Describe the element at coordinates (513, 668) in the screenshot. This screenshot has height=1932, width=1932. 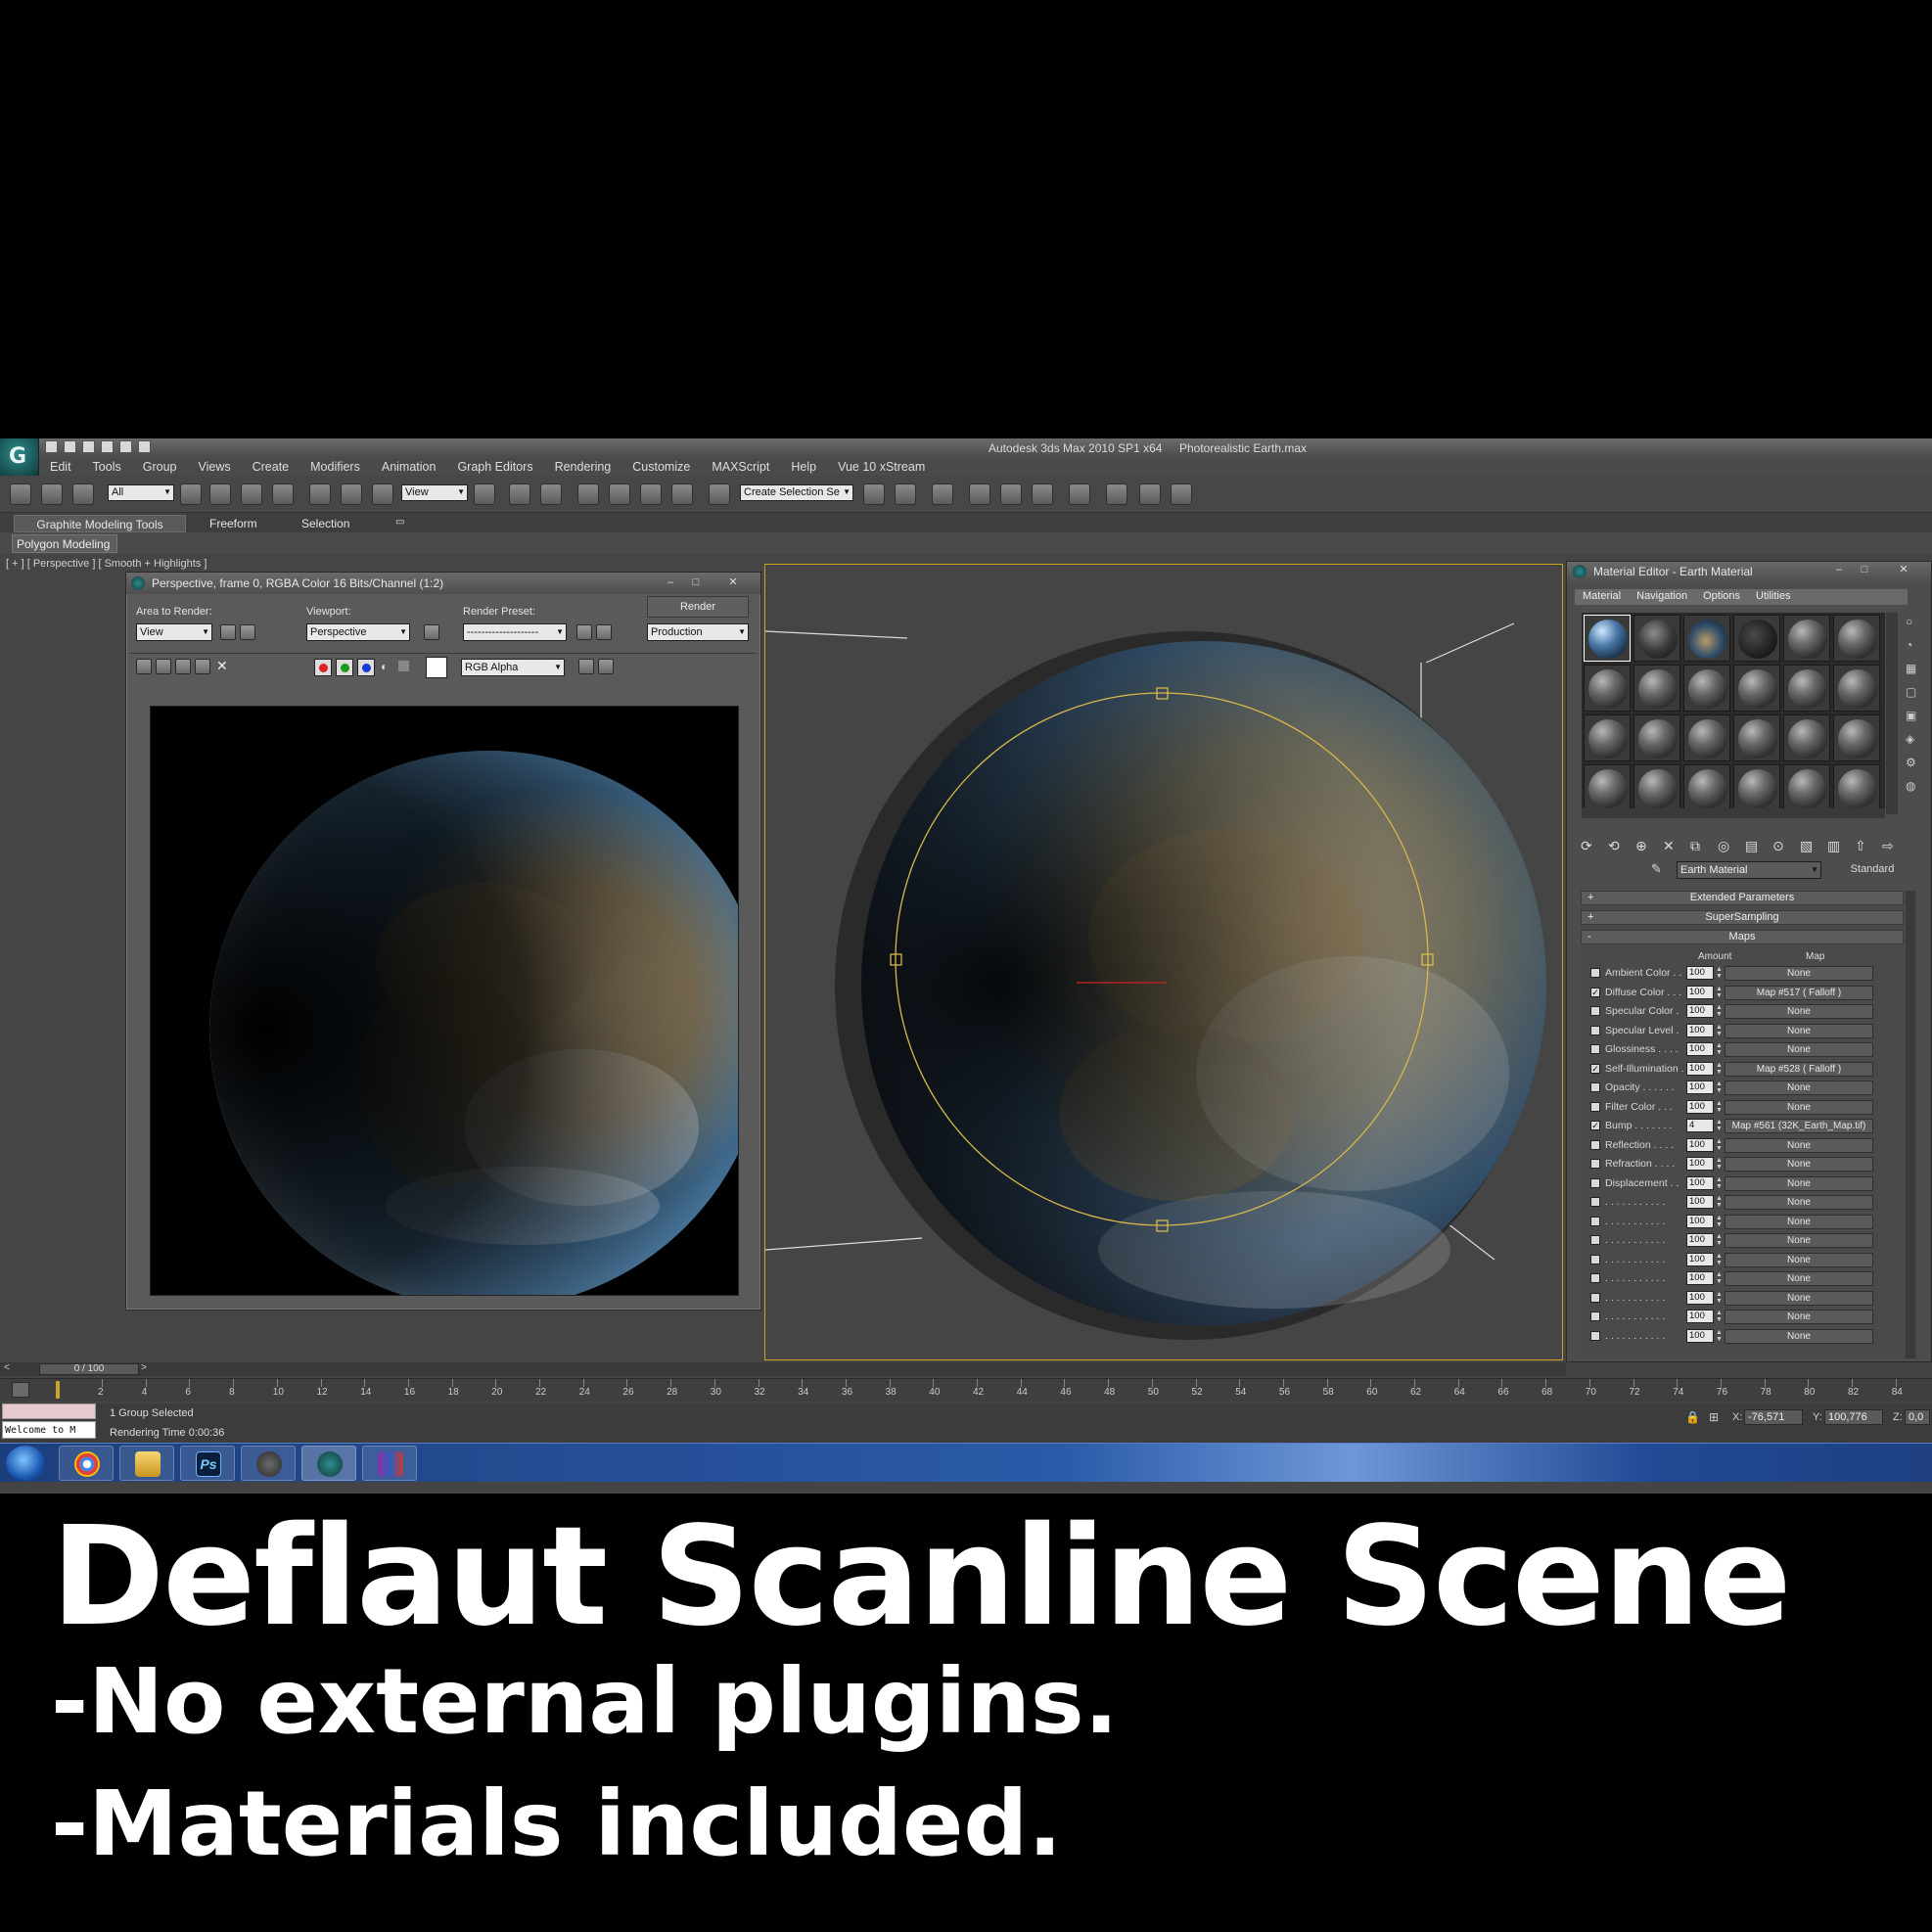
I see `display-channel-dropdown: RGB Alpha` at that location.